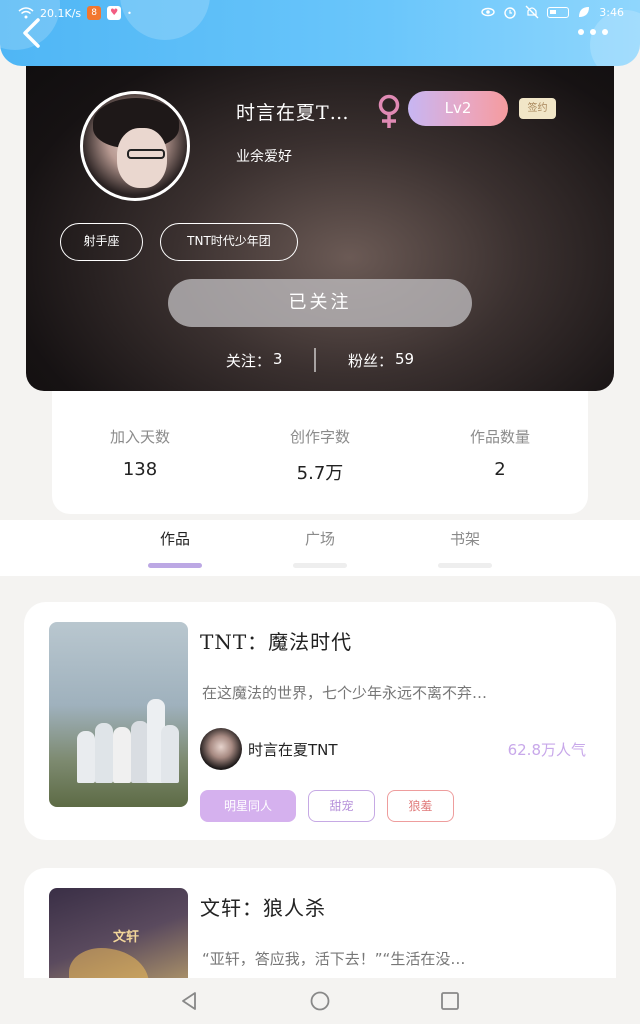 The height and width of the screenshot is (1024, 640). What do you see at coordinates (537, 108) in the screenshot?
I see `signed-badge: 签约` at bounding box center [537, 108].